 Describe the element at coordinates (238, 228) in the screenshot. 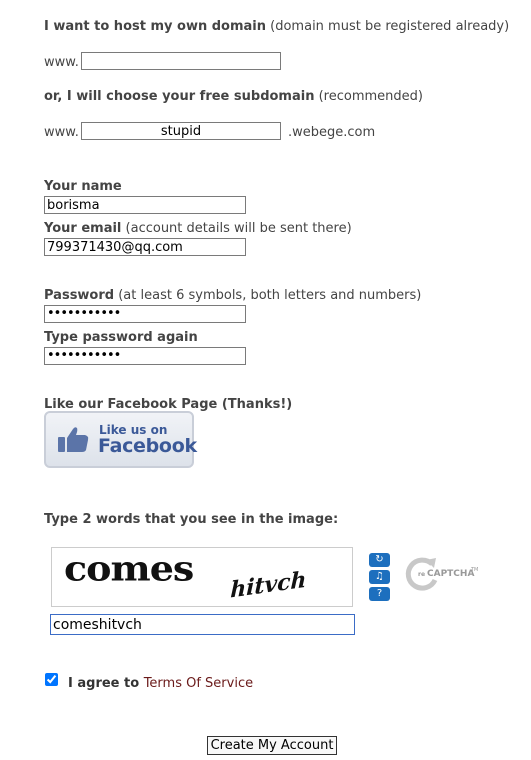

I see `email-note: (account details will be sent there)` at that location.